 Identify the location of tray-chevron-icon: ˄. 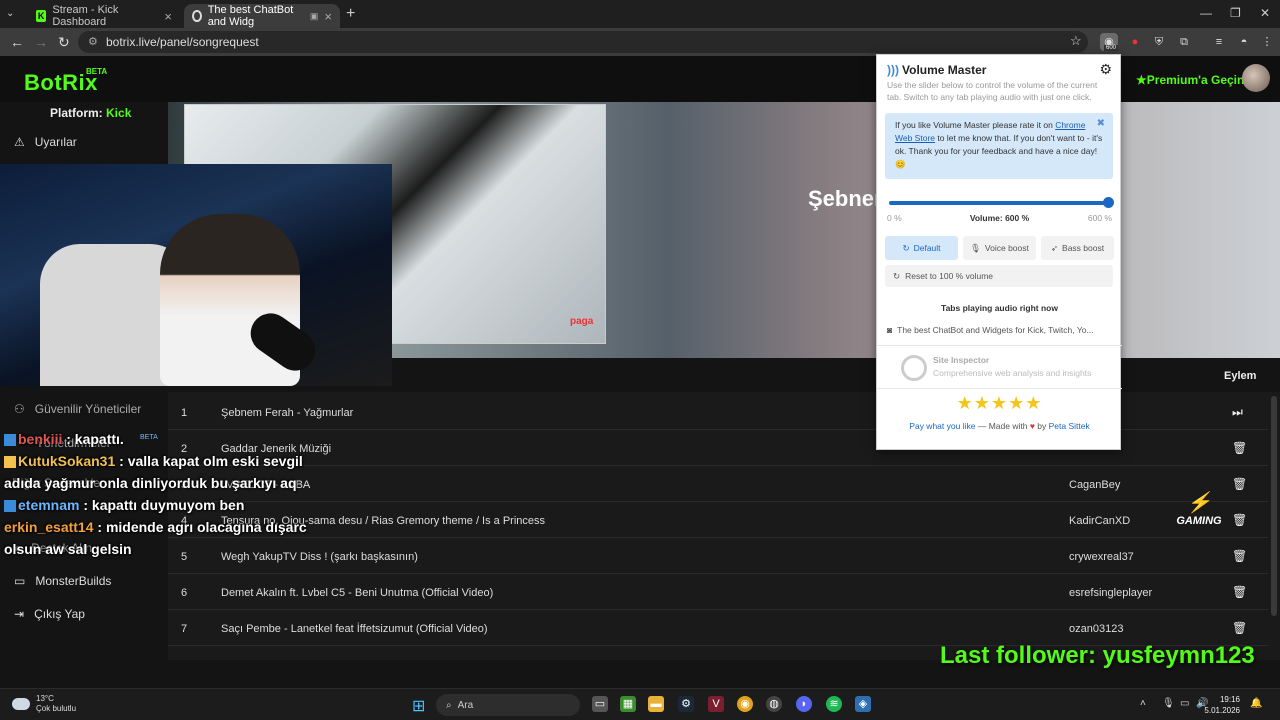
(1143, 703).